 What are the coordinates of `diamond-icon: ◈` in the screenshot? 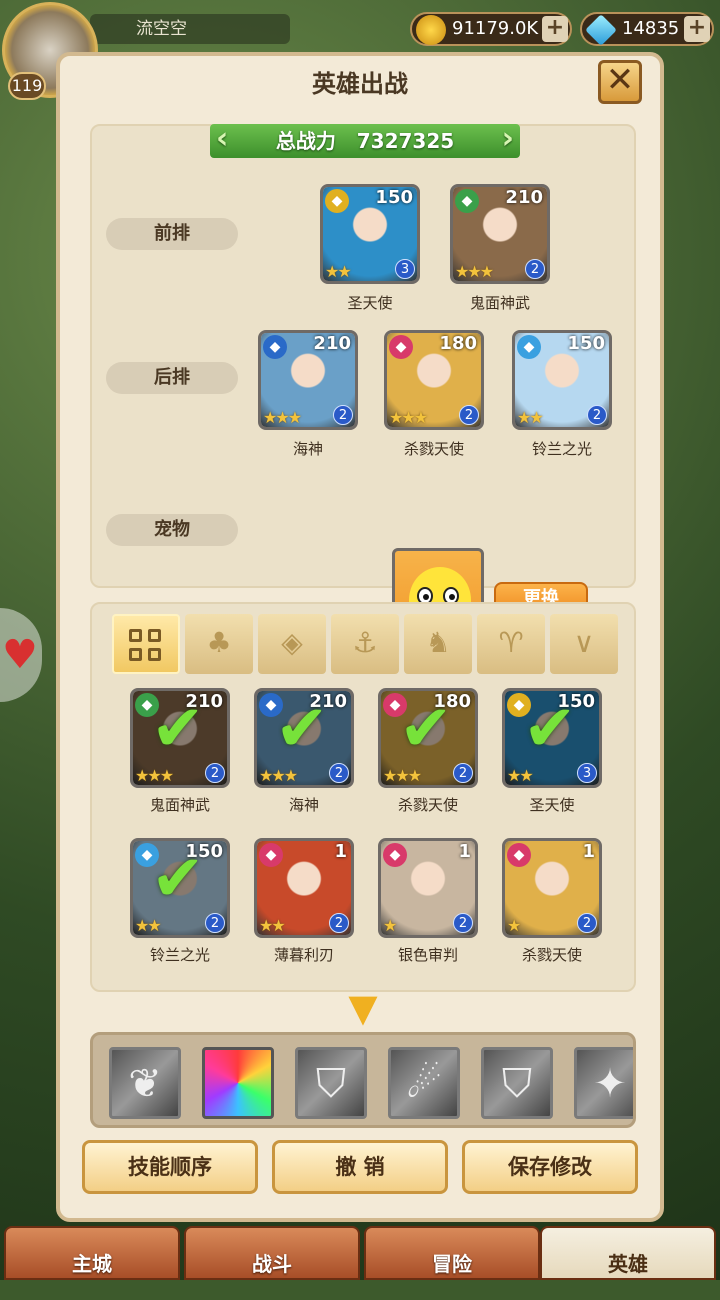 It's located at (292, 642).